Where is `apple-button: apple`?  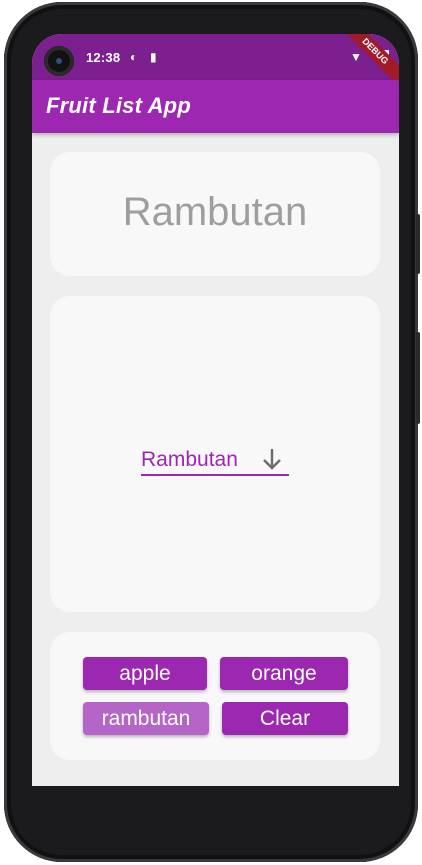
apple-button: apple is located at coordinates (145, 673).